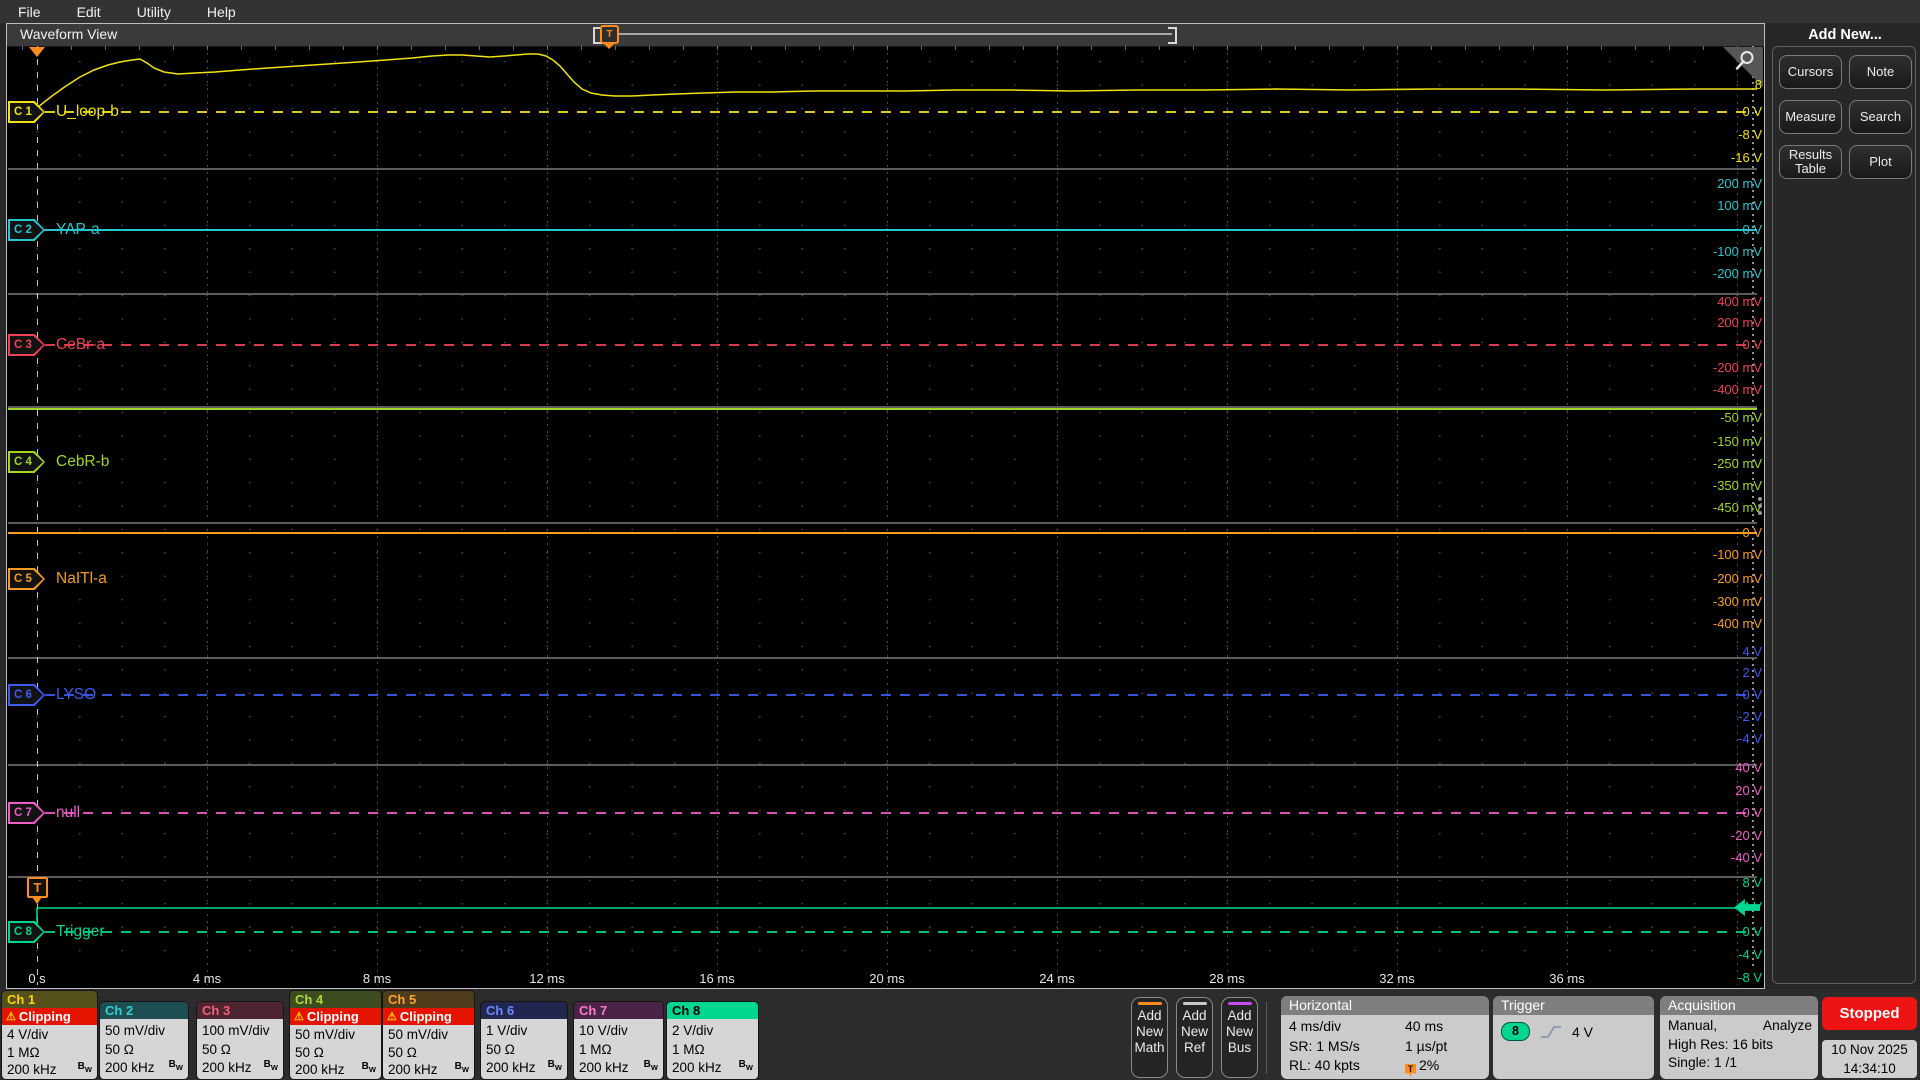 Image resolution: width=1920 pixels, height=1080 pixels. Describe the element at coordinates (901, 695) in the screenshot. I see `channel-zero-line-c6` at that location.